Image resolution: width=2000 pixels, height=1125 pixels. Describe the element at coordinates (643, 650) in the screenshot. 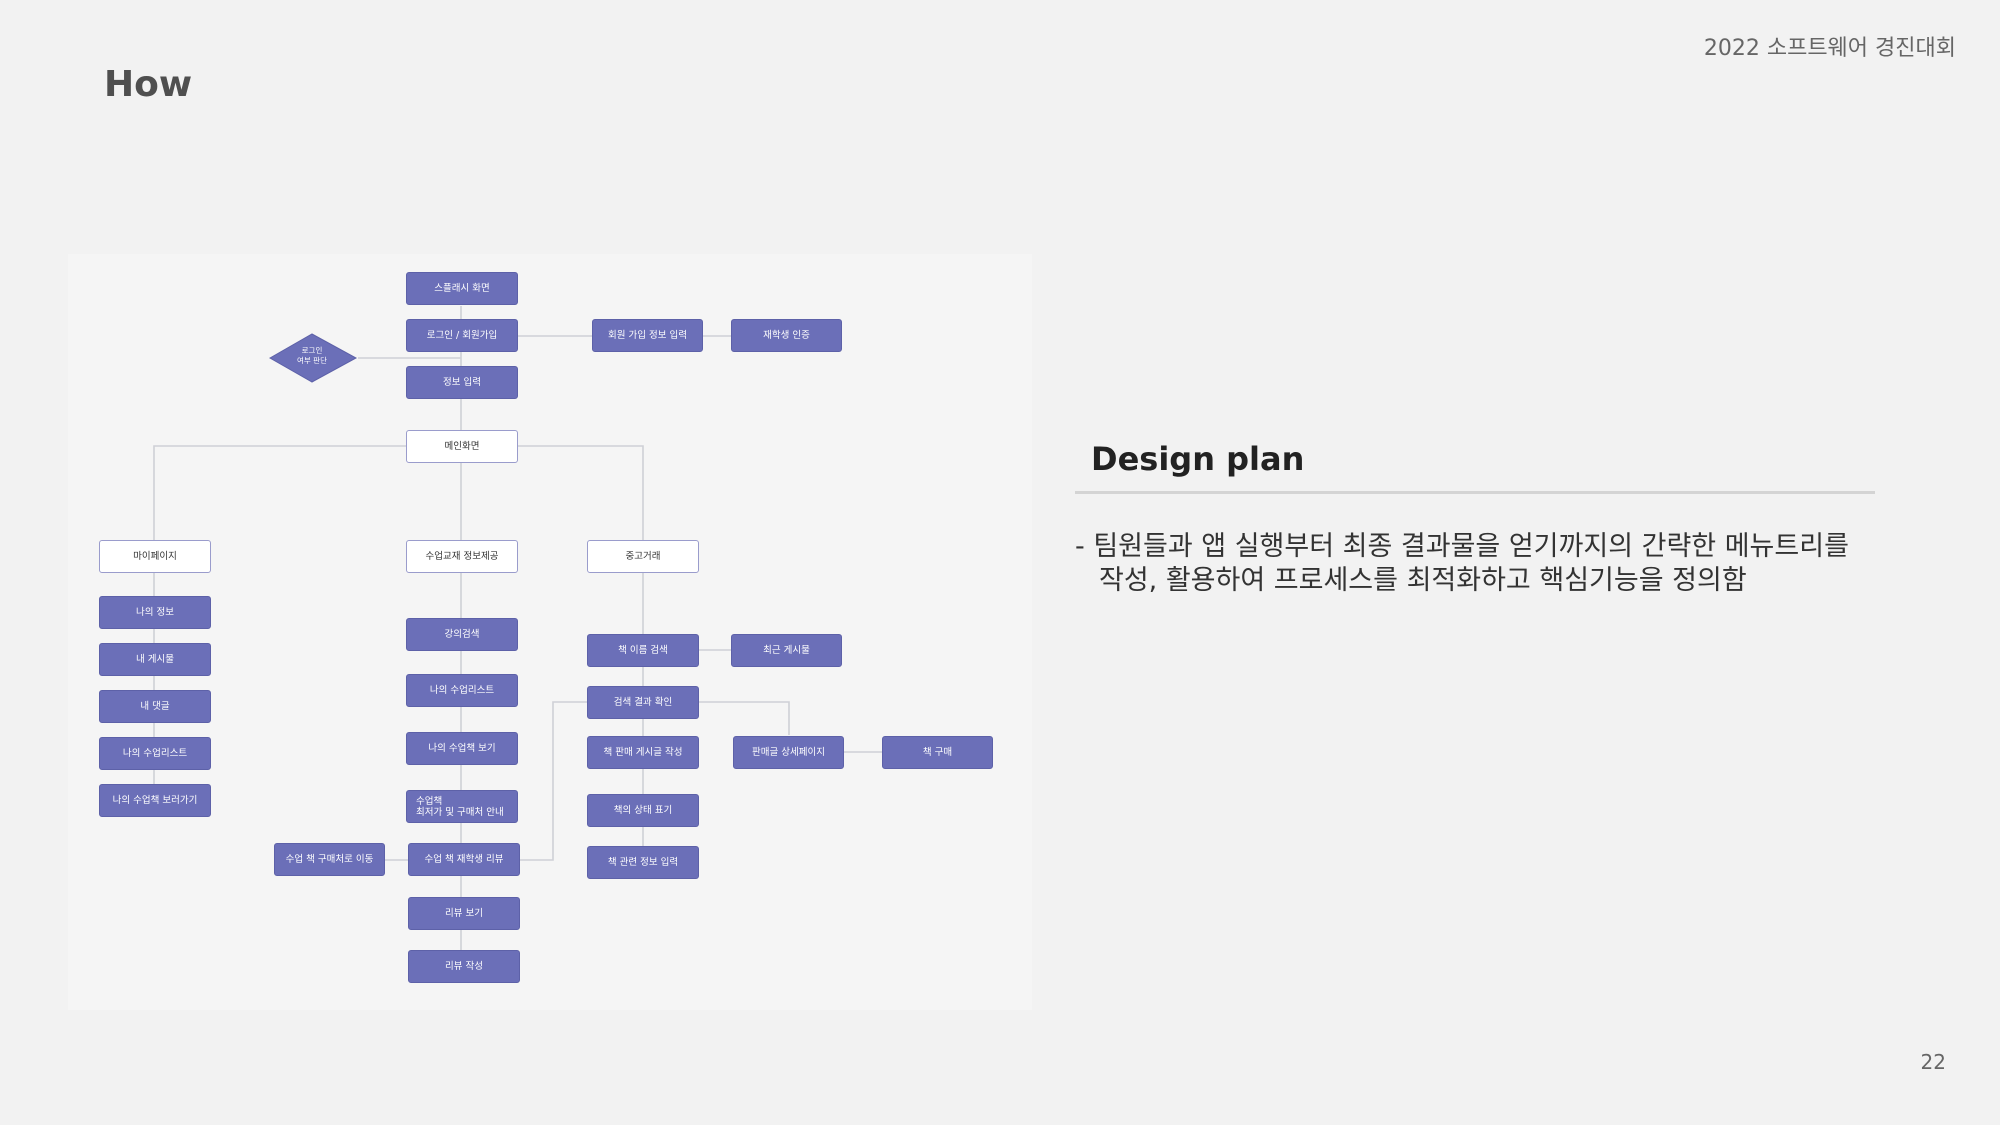

I see `node-book-search: 책 이름 검색` at that location.